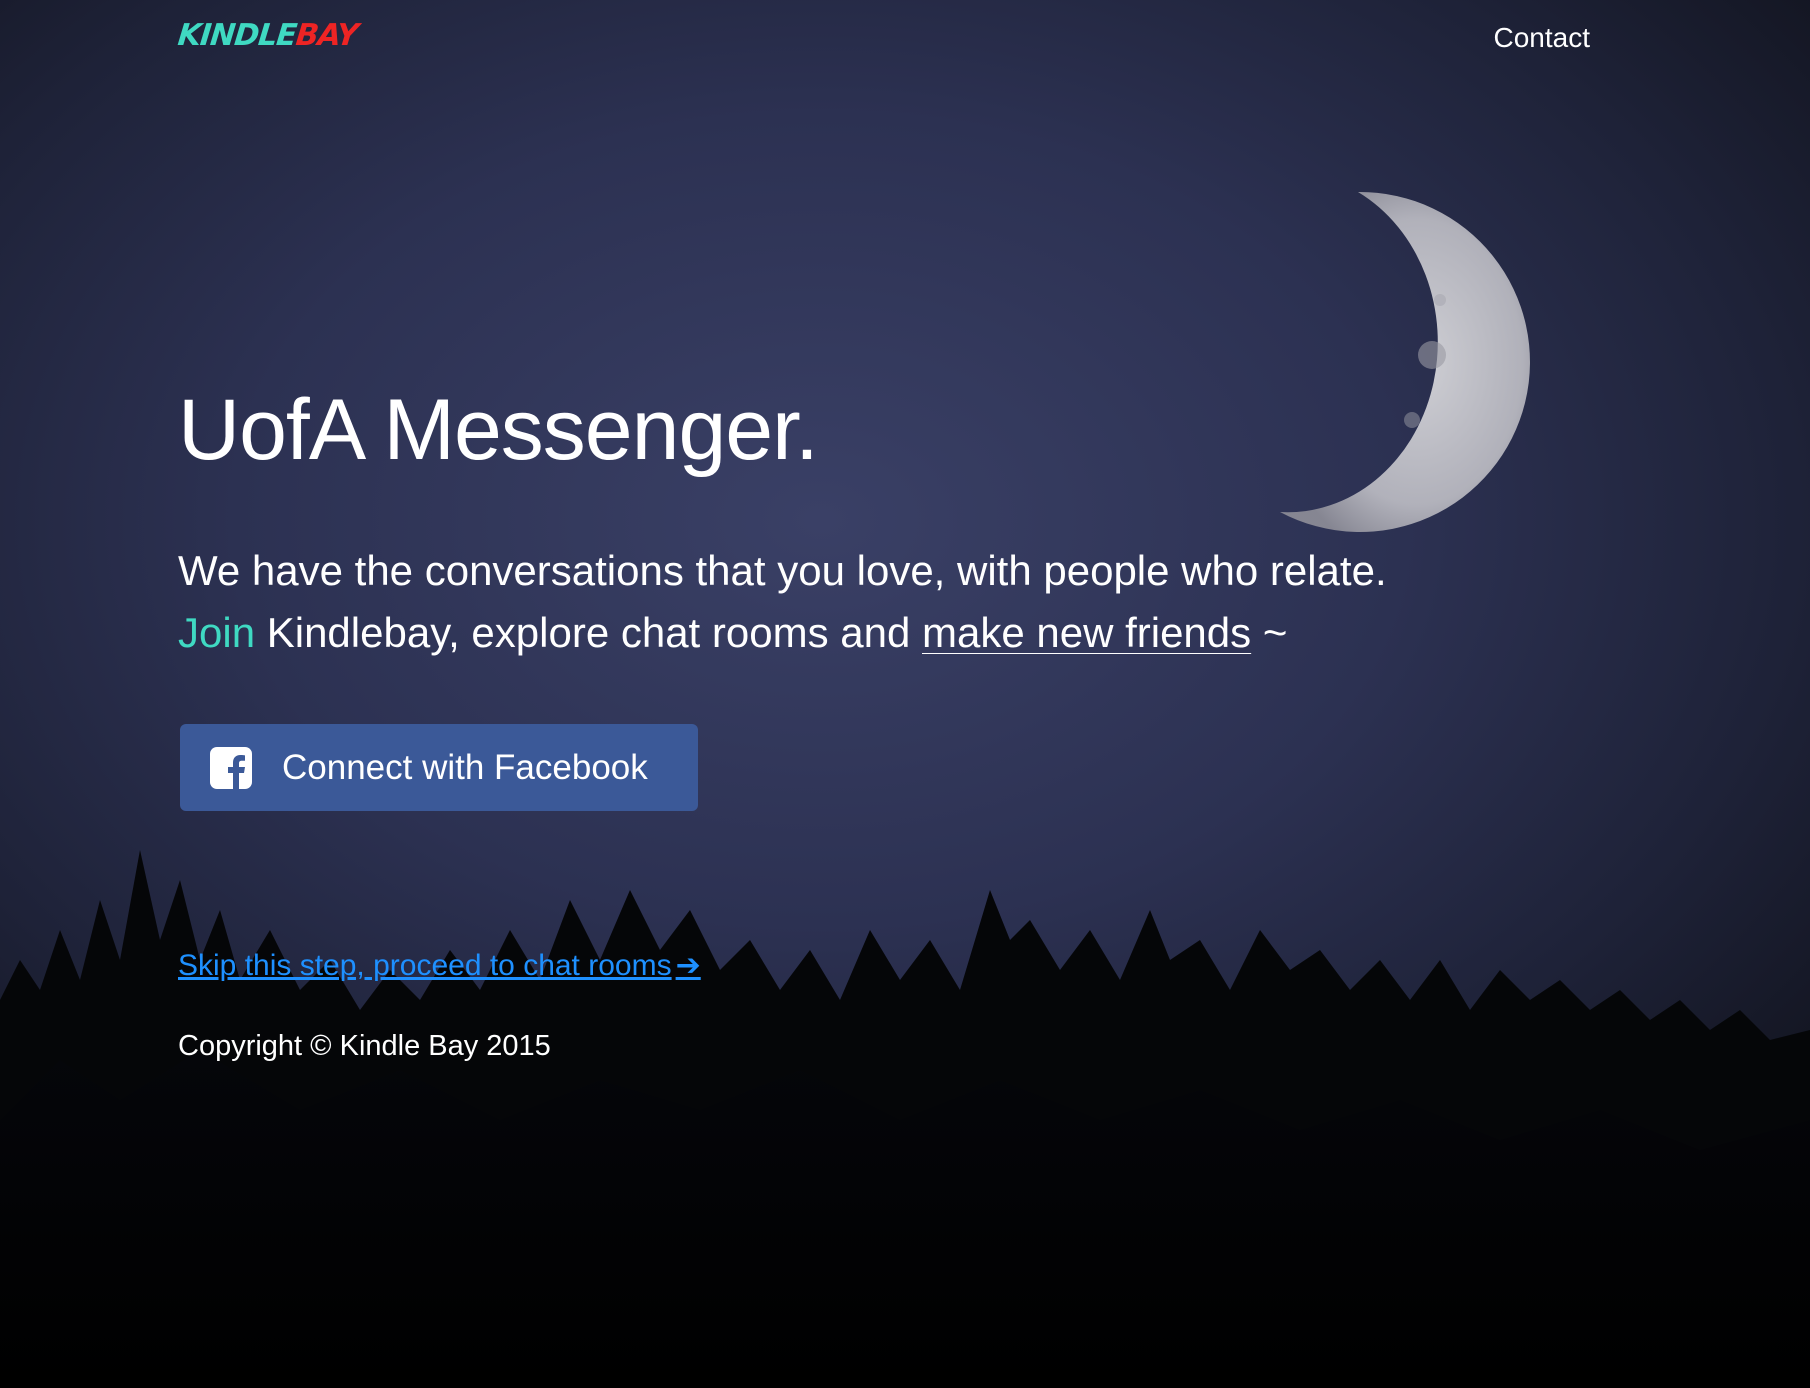 The height and width of the screenshot is (1388, 1810). Describe the element at coordinates (237, 35) in the screenshot. I see `logo-kindle-text: KINDLE` at that location.